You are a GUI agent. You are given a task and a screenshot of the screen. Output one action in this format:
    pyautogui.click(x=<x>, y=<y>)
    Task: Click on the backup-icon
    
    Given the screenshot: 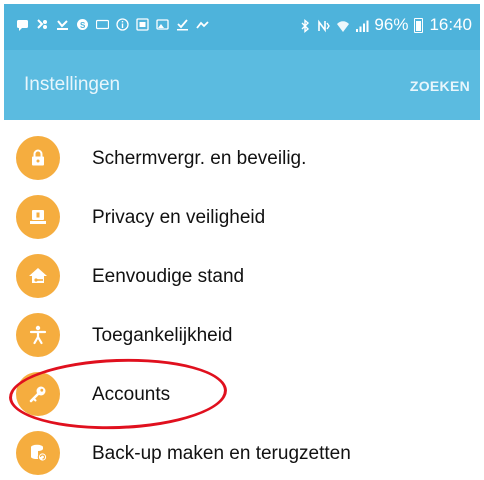 What is the action you would take?
    pyautogui.click(x=38, y=453)
    